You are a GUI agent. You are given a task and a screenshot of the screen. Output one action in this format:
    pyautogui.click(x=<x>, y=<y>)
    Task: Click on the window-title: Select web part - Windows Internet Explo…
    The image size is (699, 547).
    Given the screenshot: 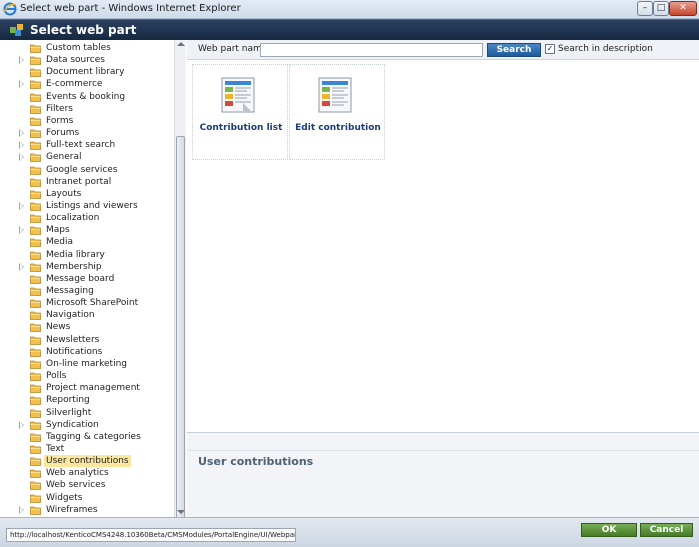 What is the action you would take?
    pyautogui.click(x=130, y=8)
    